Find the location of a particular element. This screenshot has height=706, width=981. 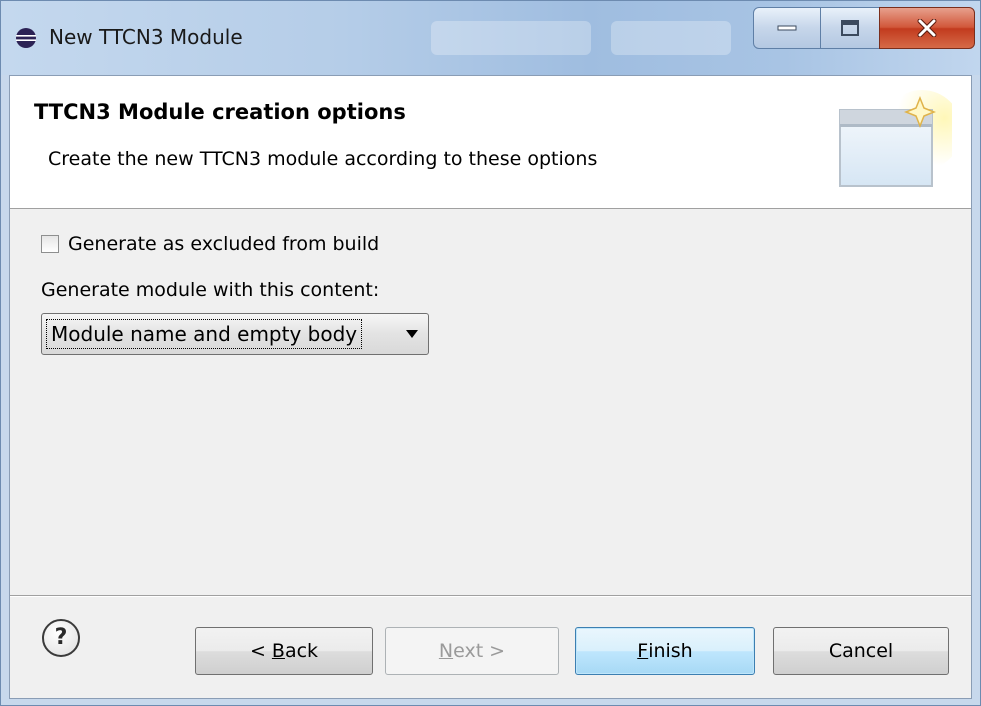

cancel-button-label: Cancel is located at coordinates (861, 651).